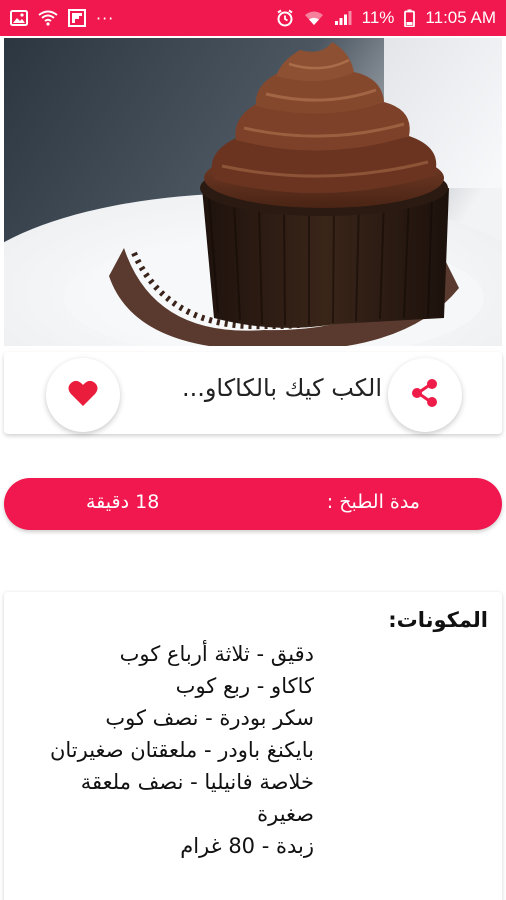 This screenshot has width=506, height=900. Describe the element at coordinates (410, 18) in the screenshot. I see `battery-icon` at that location.